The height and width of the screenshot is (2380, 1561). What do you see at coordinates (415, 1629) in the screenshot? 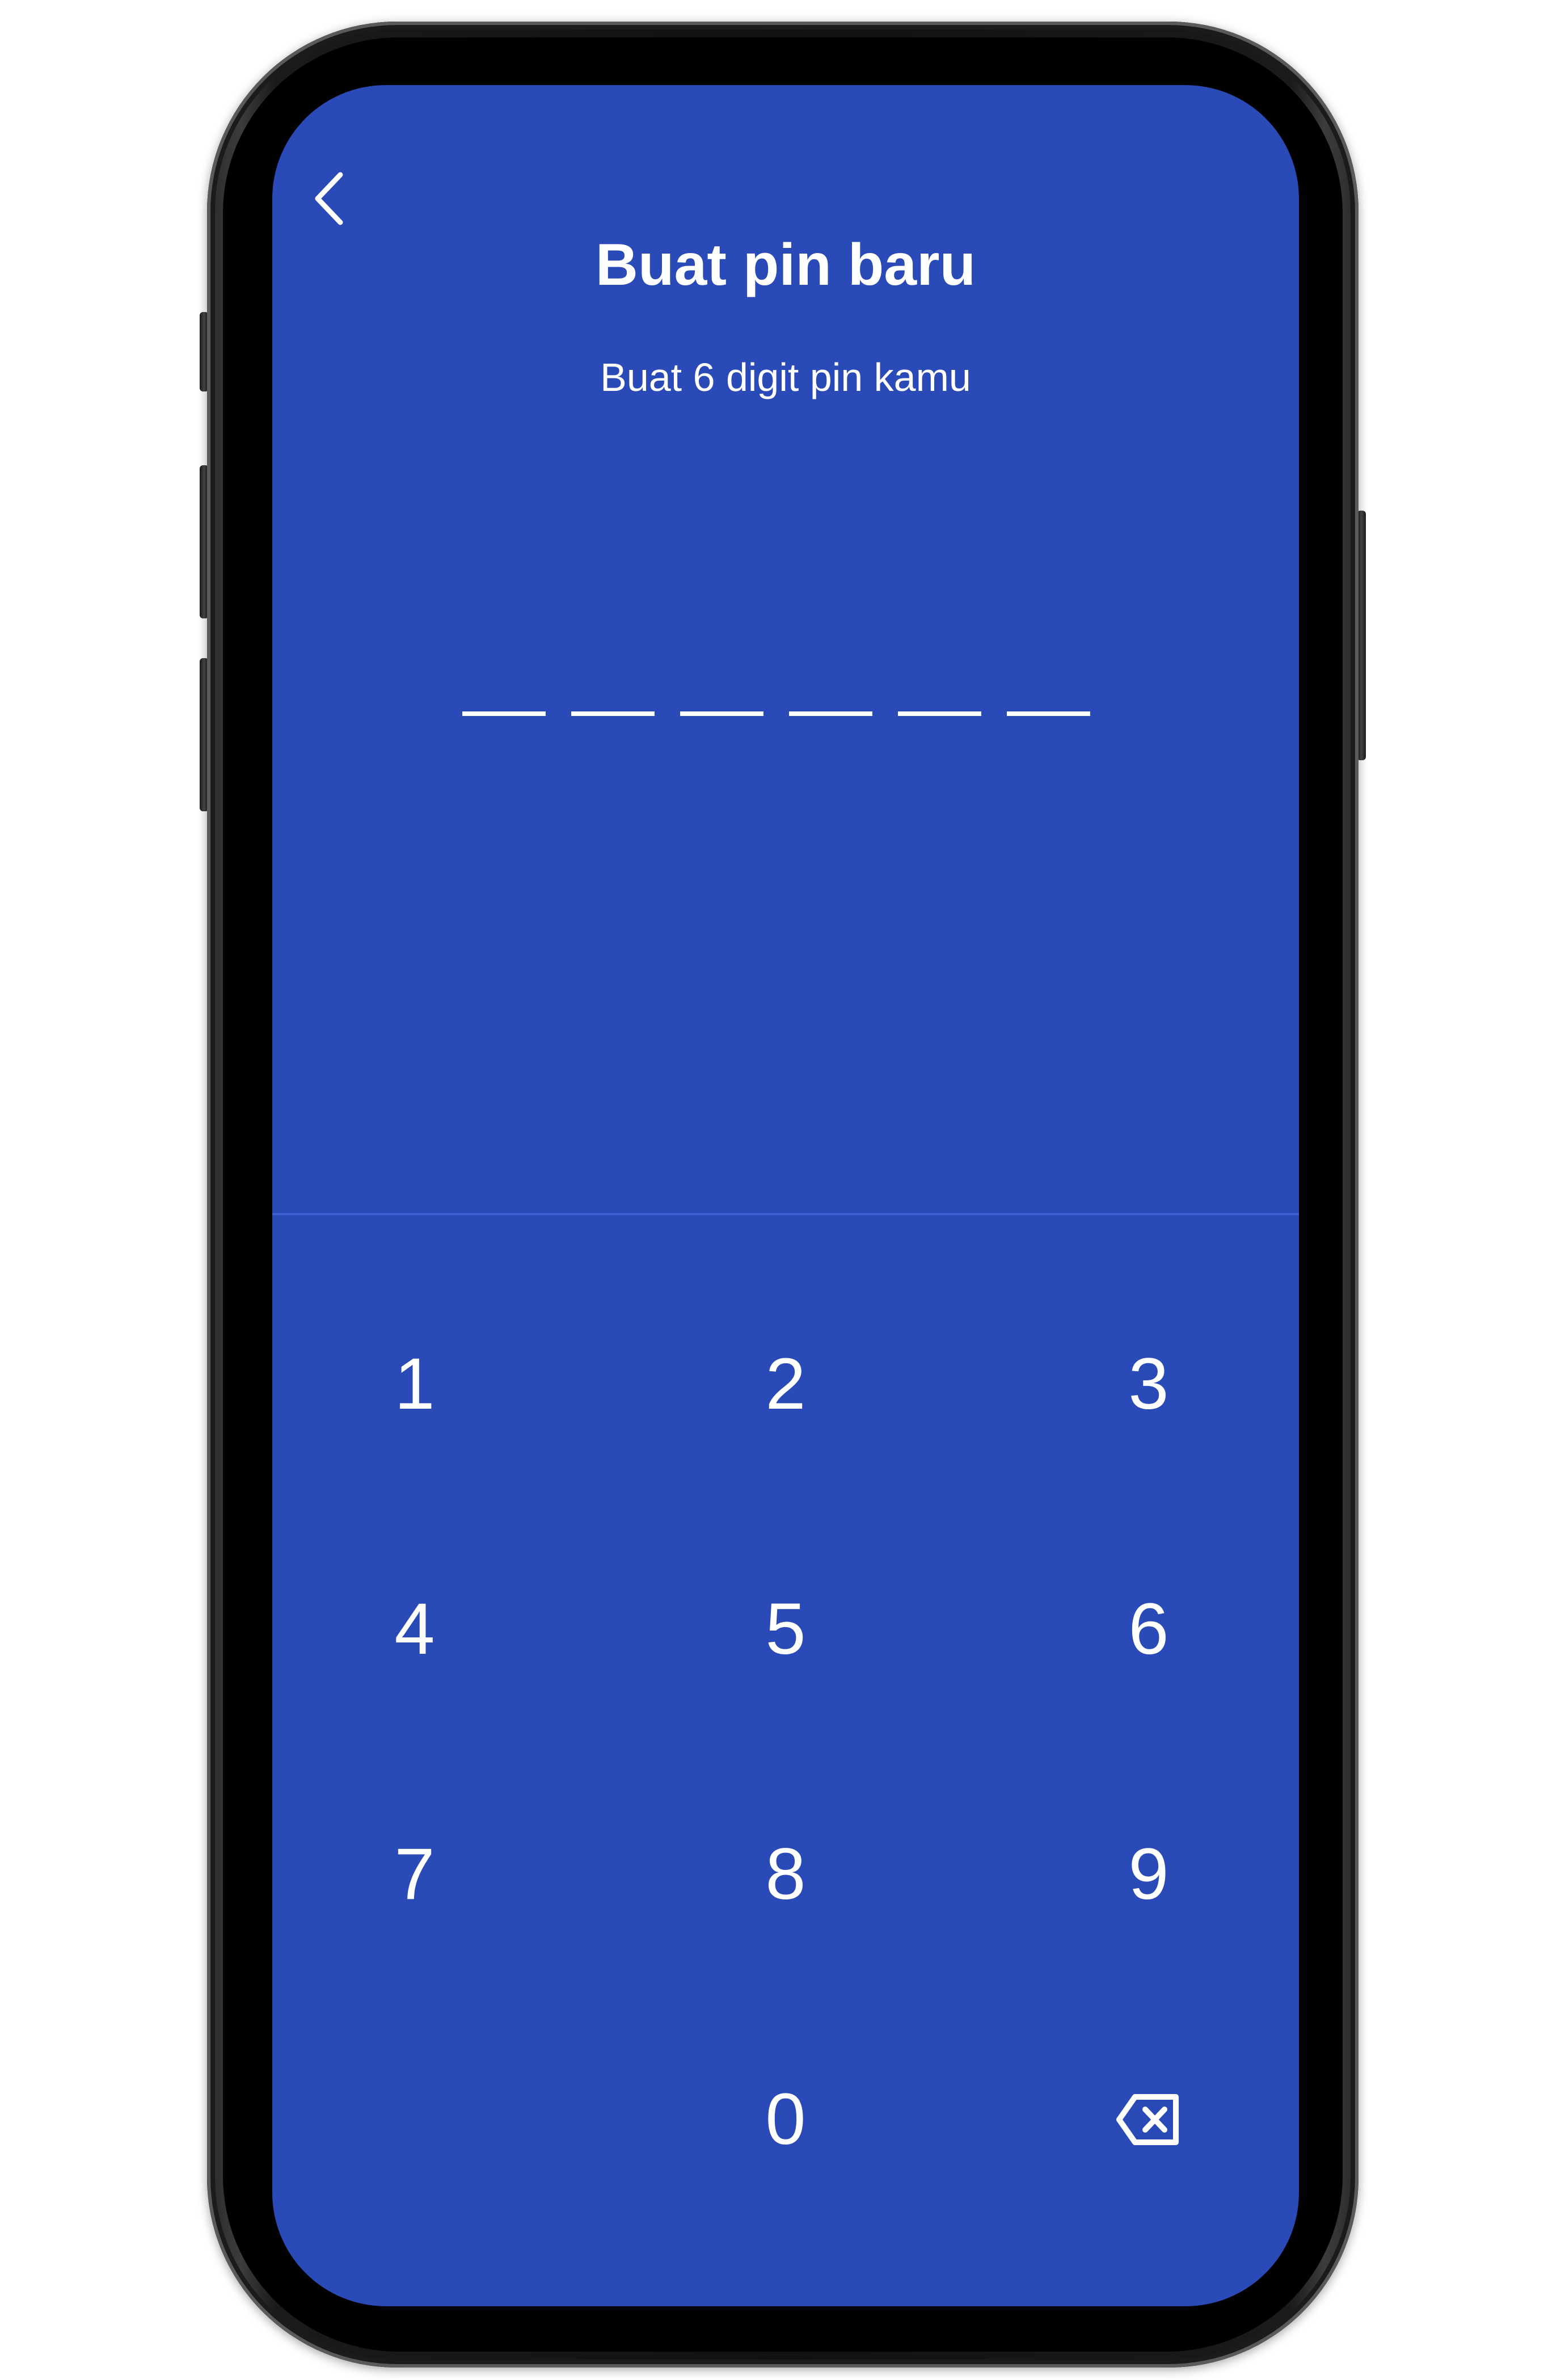
I see `key-4: 4` at bounding box center [415, 1629].